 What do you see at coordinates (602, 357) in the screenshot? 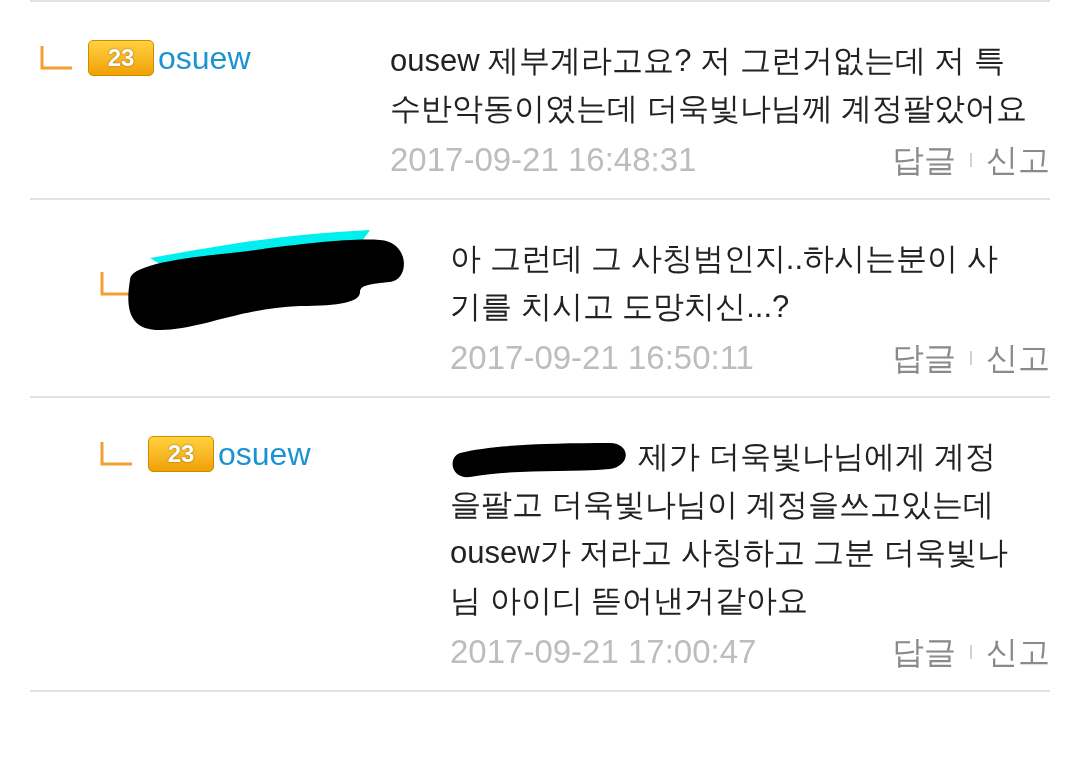
I see `comment-date: 2017-09-21 16:50:11` at bounding box center [602, 357].